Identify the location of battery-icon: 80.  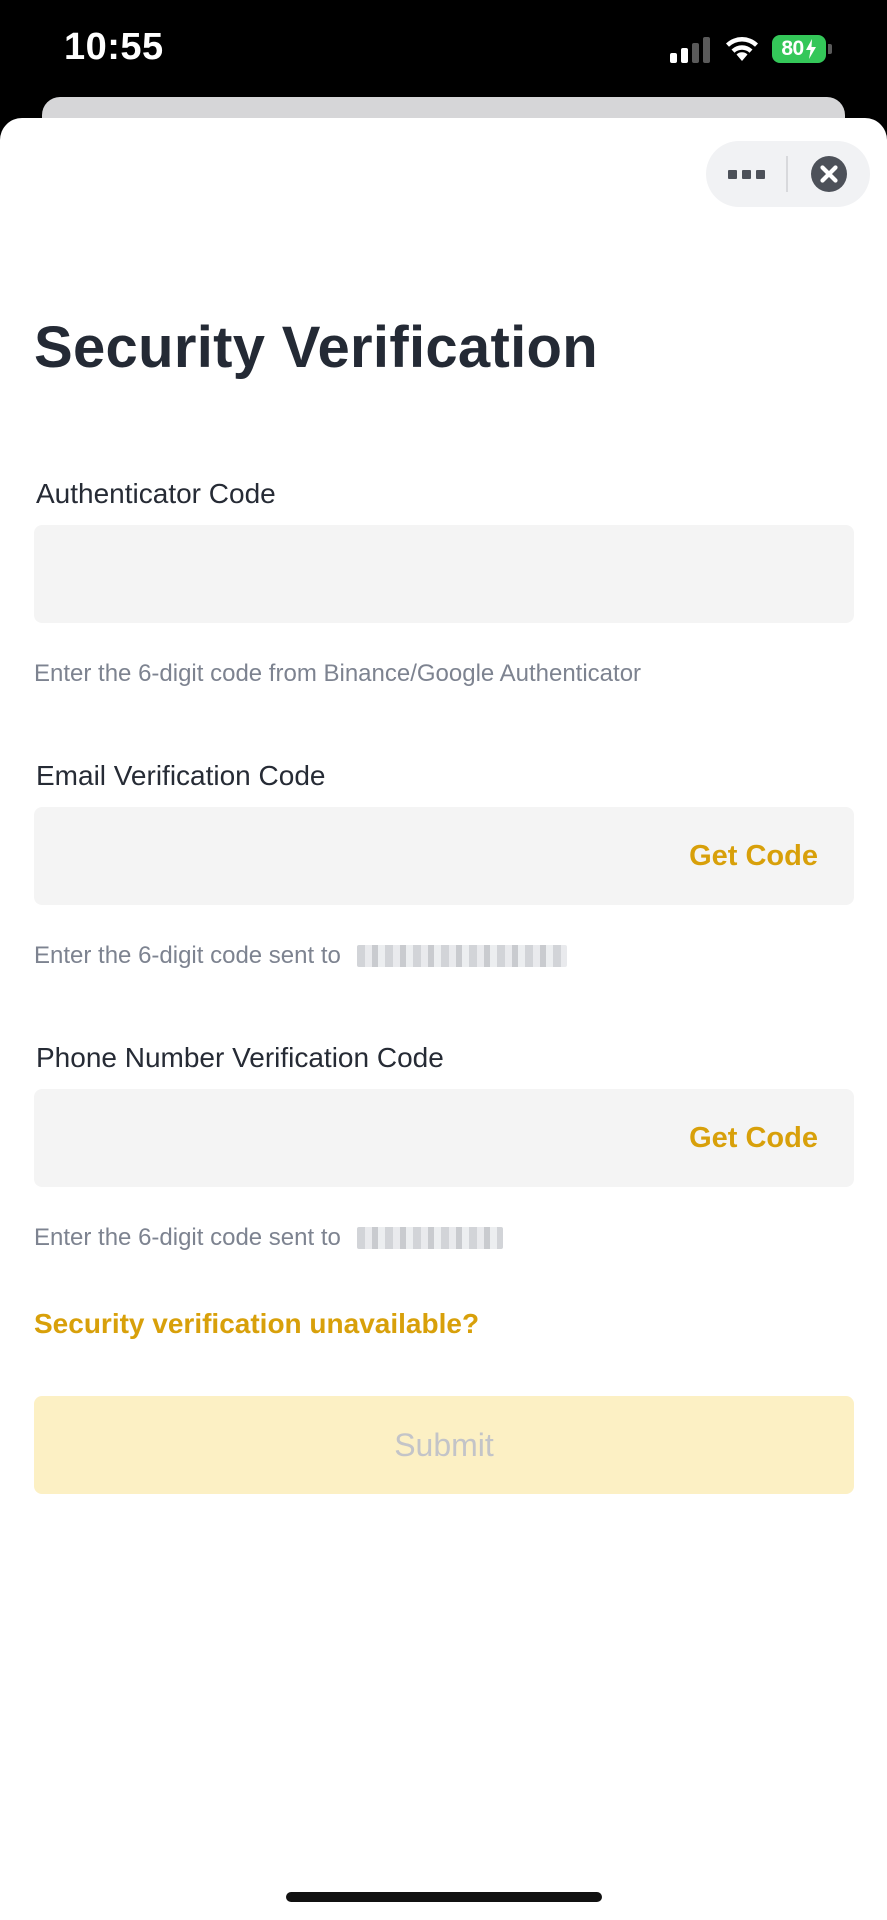
(799, 49).